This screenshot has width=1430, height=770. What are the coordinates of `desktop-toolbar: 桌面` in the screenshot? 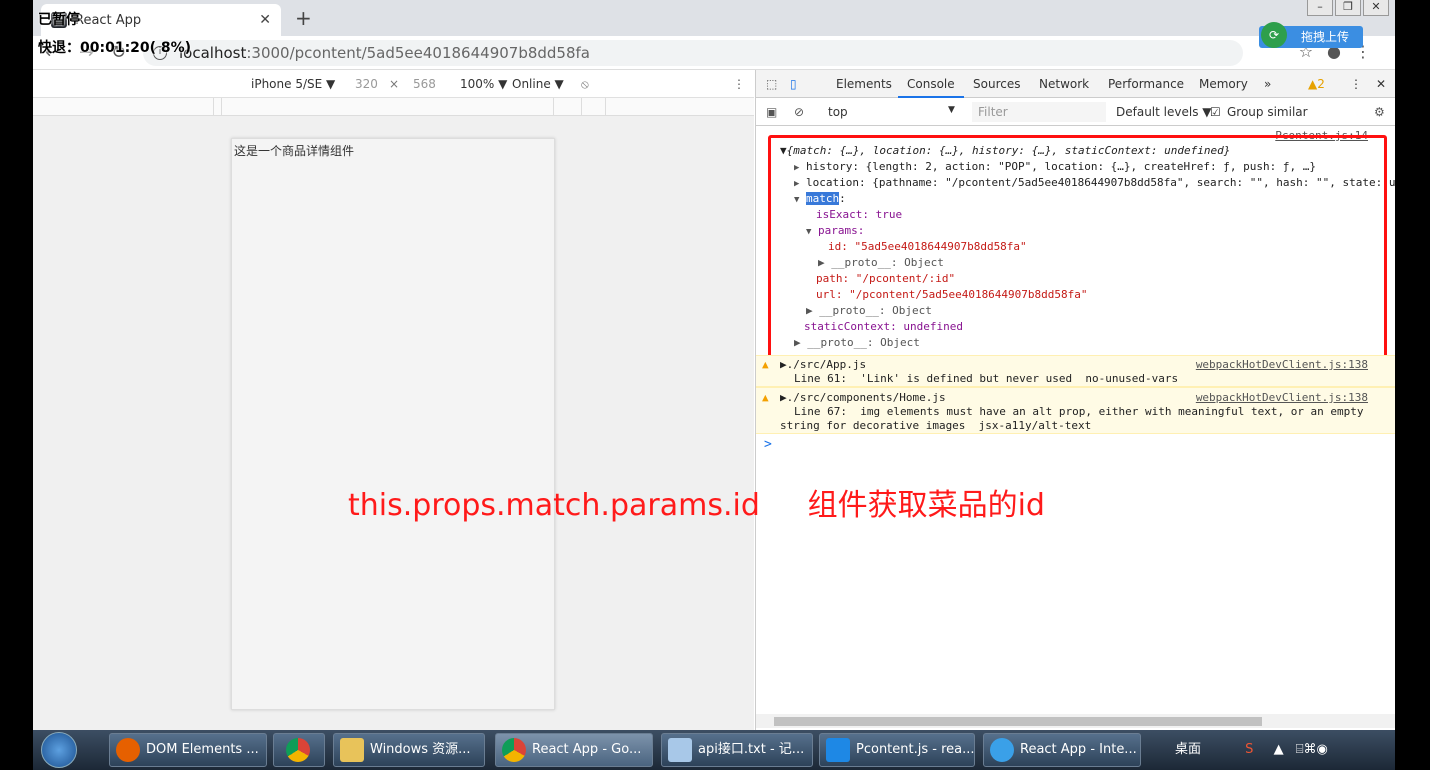 It's located at (1188, 749).